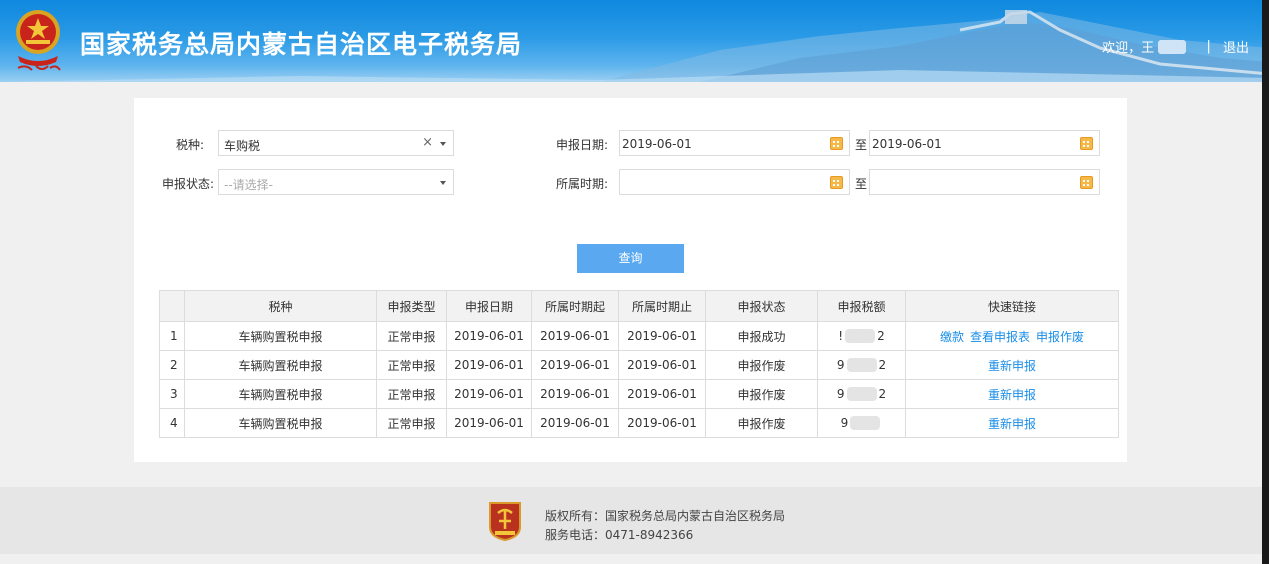 Image resolution: width=1269 pixels, height=564 pixels. What do you see at coordinates (861, 306) in the screenshot?
I see `column-header: 申报税额` at bounding box center [861, 306].